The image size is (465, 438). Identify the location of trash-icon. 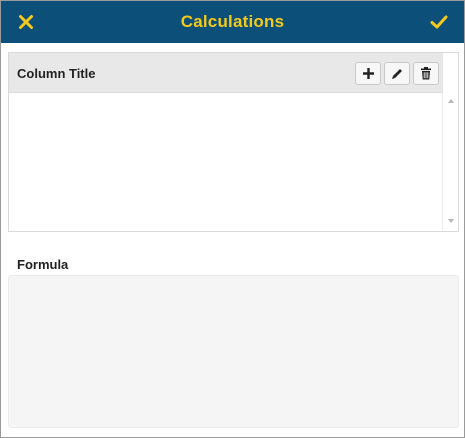
(426, 73).